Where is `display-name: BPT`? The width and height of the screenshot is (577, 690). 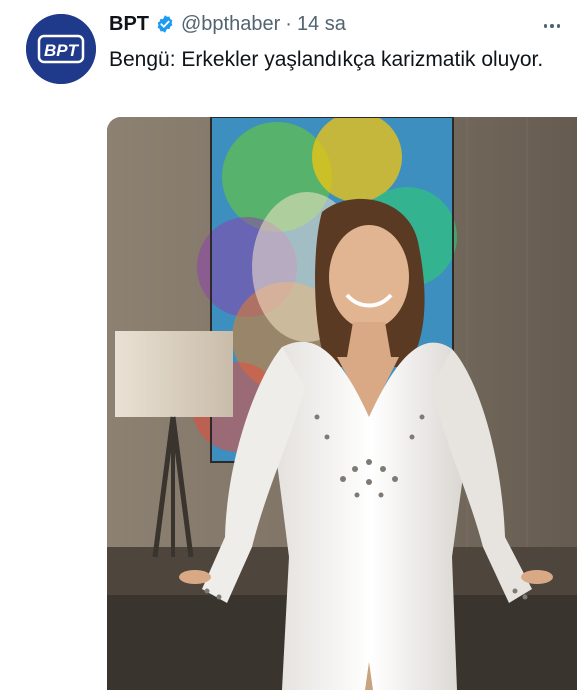 display-name: BPT is located at coordinates (129, 24).